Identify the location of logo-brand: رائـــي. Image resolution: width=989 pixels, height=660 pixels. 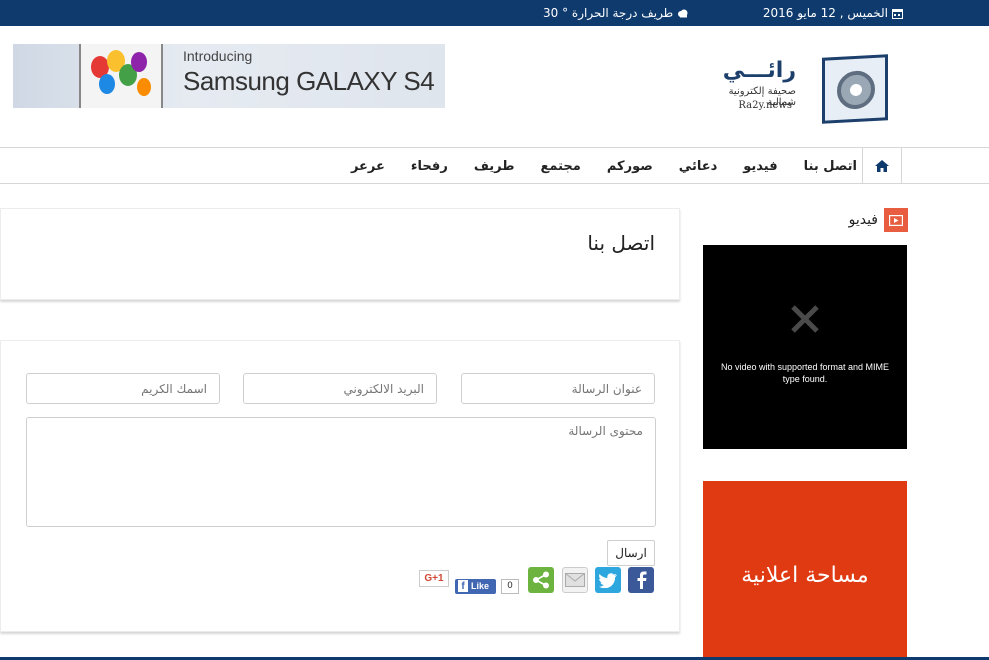
(759, 70).